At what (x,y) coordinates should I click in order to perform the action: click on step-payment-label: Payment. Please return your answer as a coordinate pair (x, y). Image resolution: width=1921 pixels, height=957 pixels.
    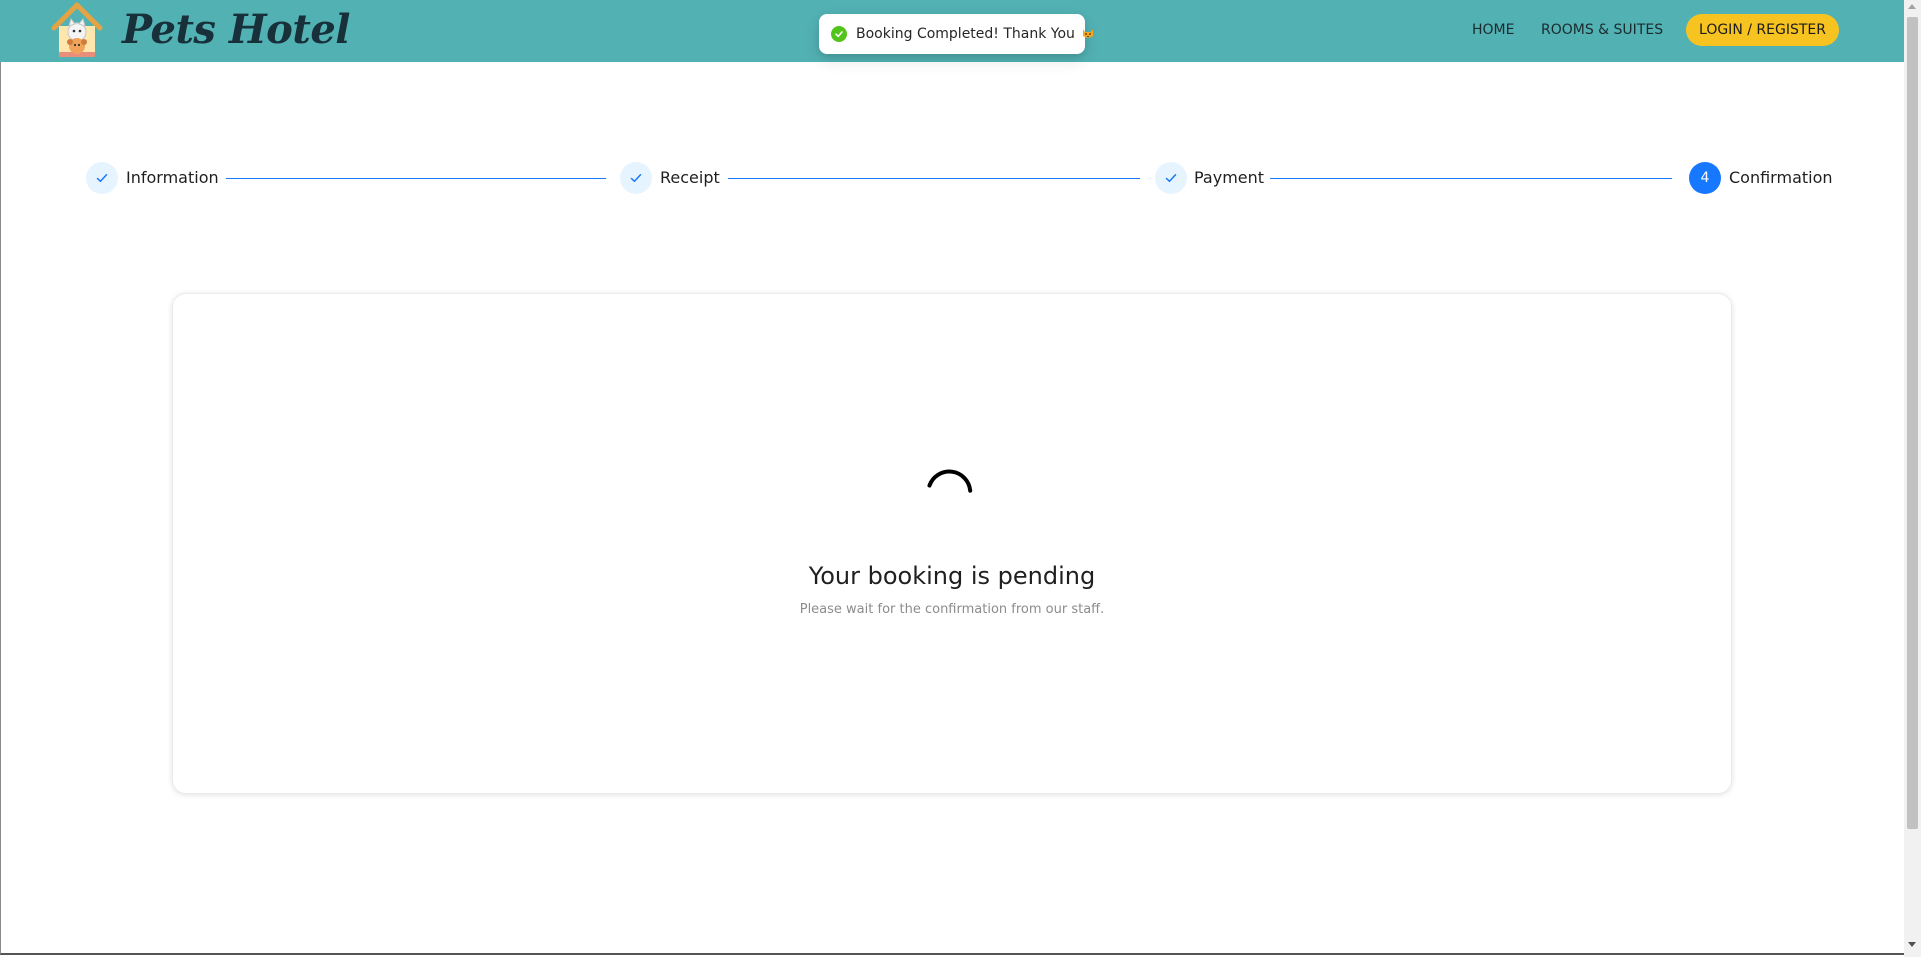
    Looking at the image, I should click on (1229, 177).